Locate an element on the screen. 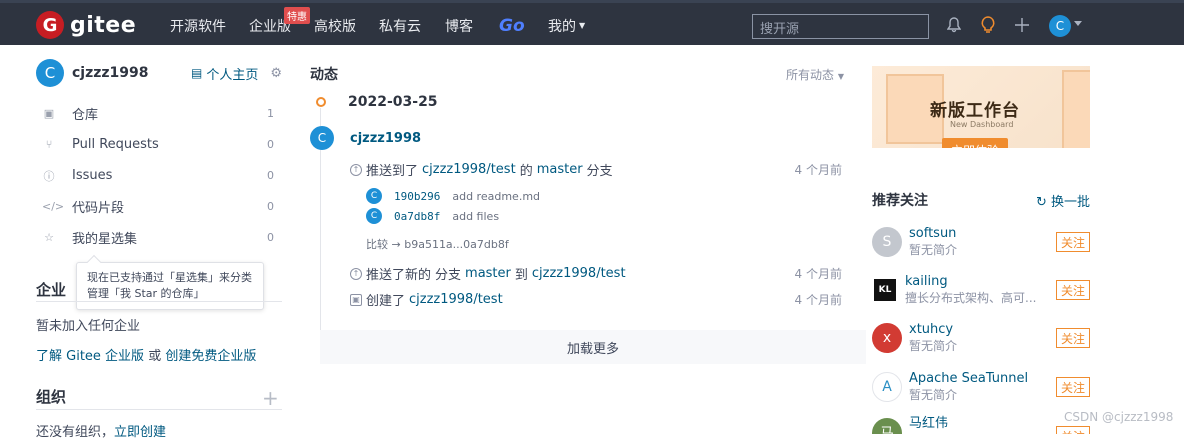 The image size is (1184, 440). event-username: cjzzz1998 is located at coordinates (385, 138).